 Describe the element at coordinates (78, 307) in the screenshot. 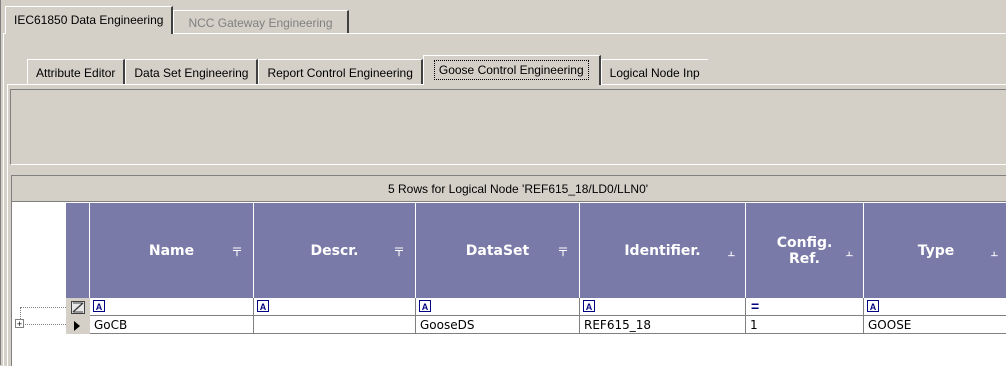

I see `clear-filter-icon` at that location.